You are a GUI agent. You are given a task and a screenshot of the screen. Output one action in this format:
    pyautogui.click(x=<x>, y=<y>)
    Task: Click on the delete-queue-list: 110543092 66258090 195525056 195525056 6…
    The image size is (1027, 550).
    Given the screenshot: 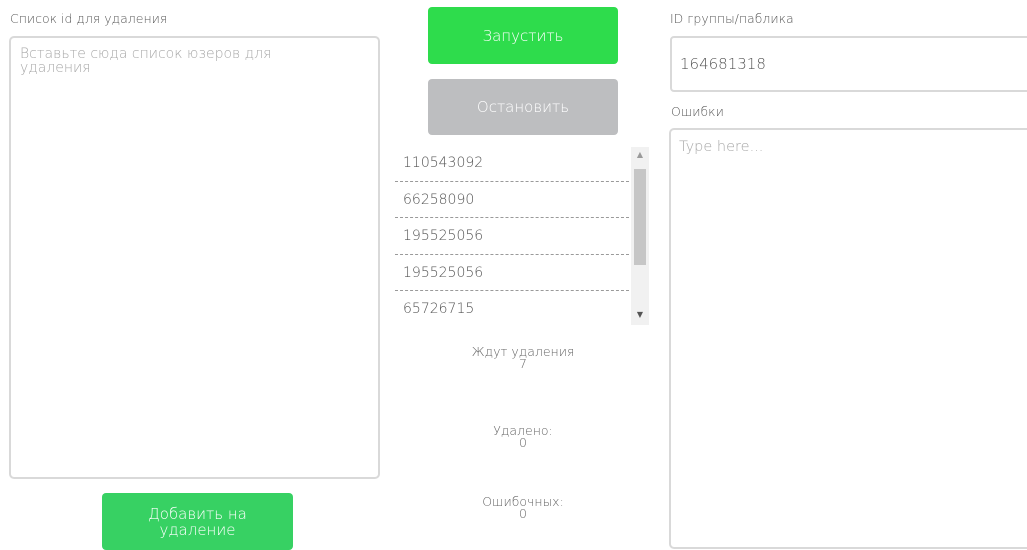 What is the action you would take?
    pyautogui.click(x=523, y=236)
    